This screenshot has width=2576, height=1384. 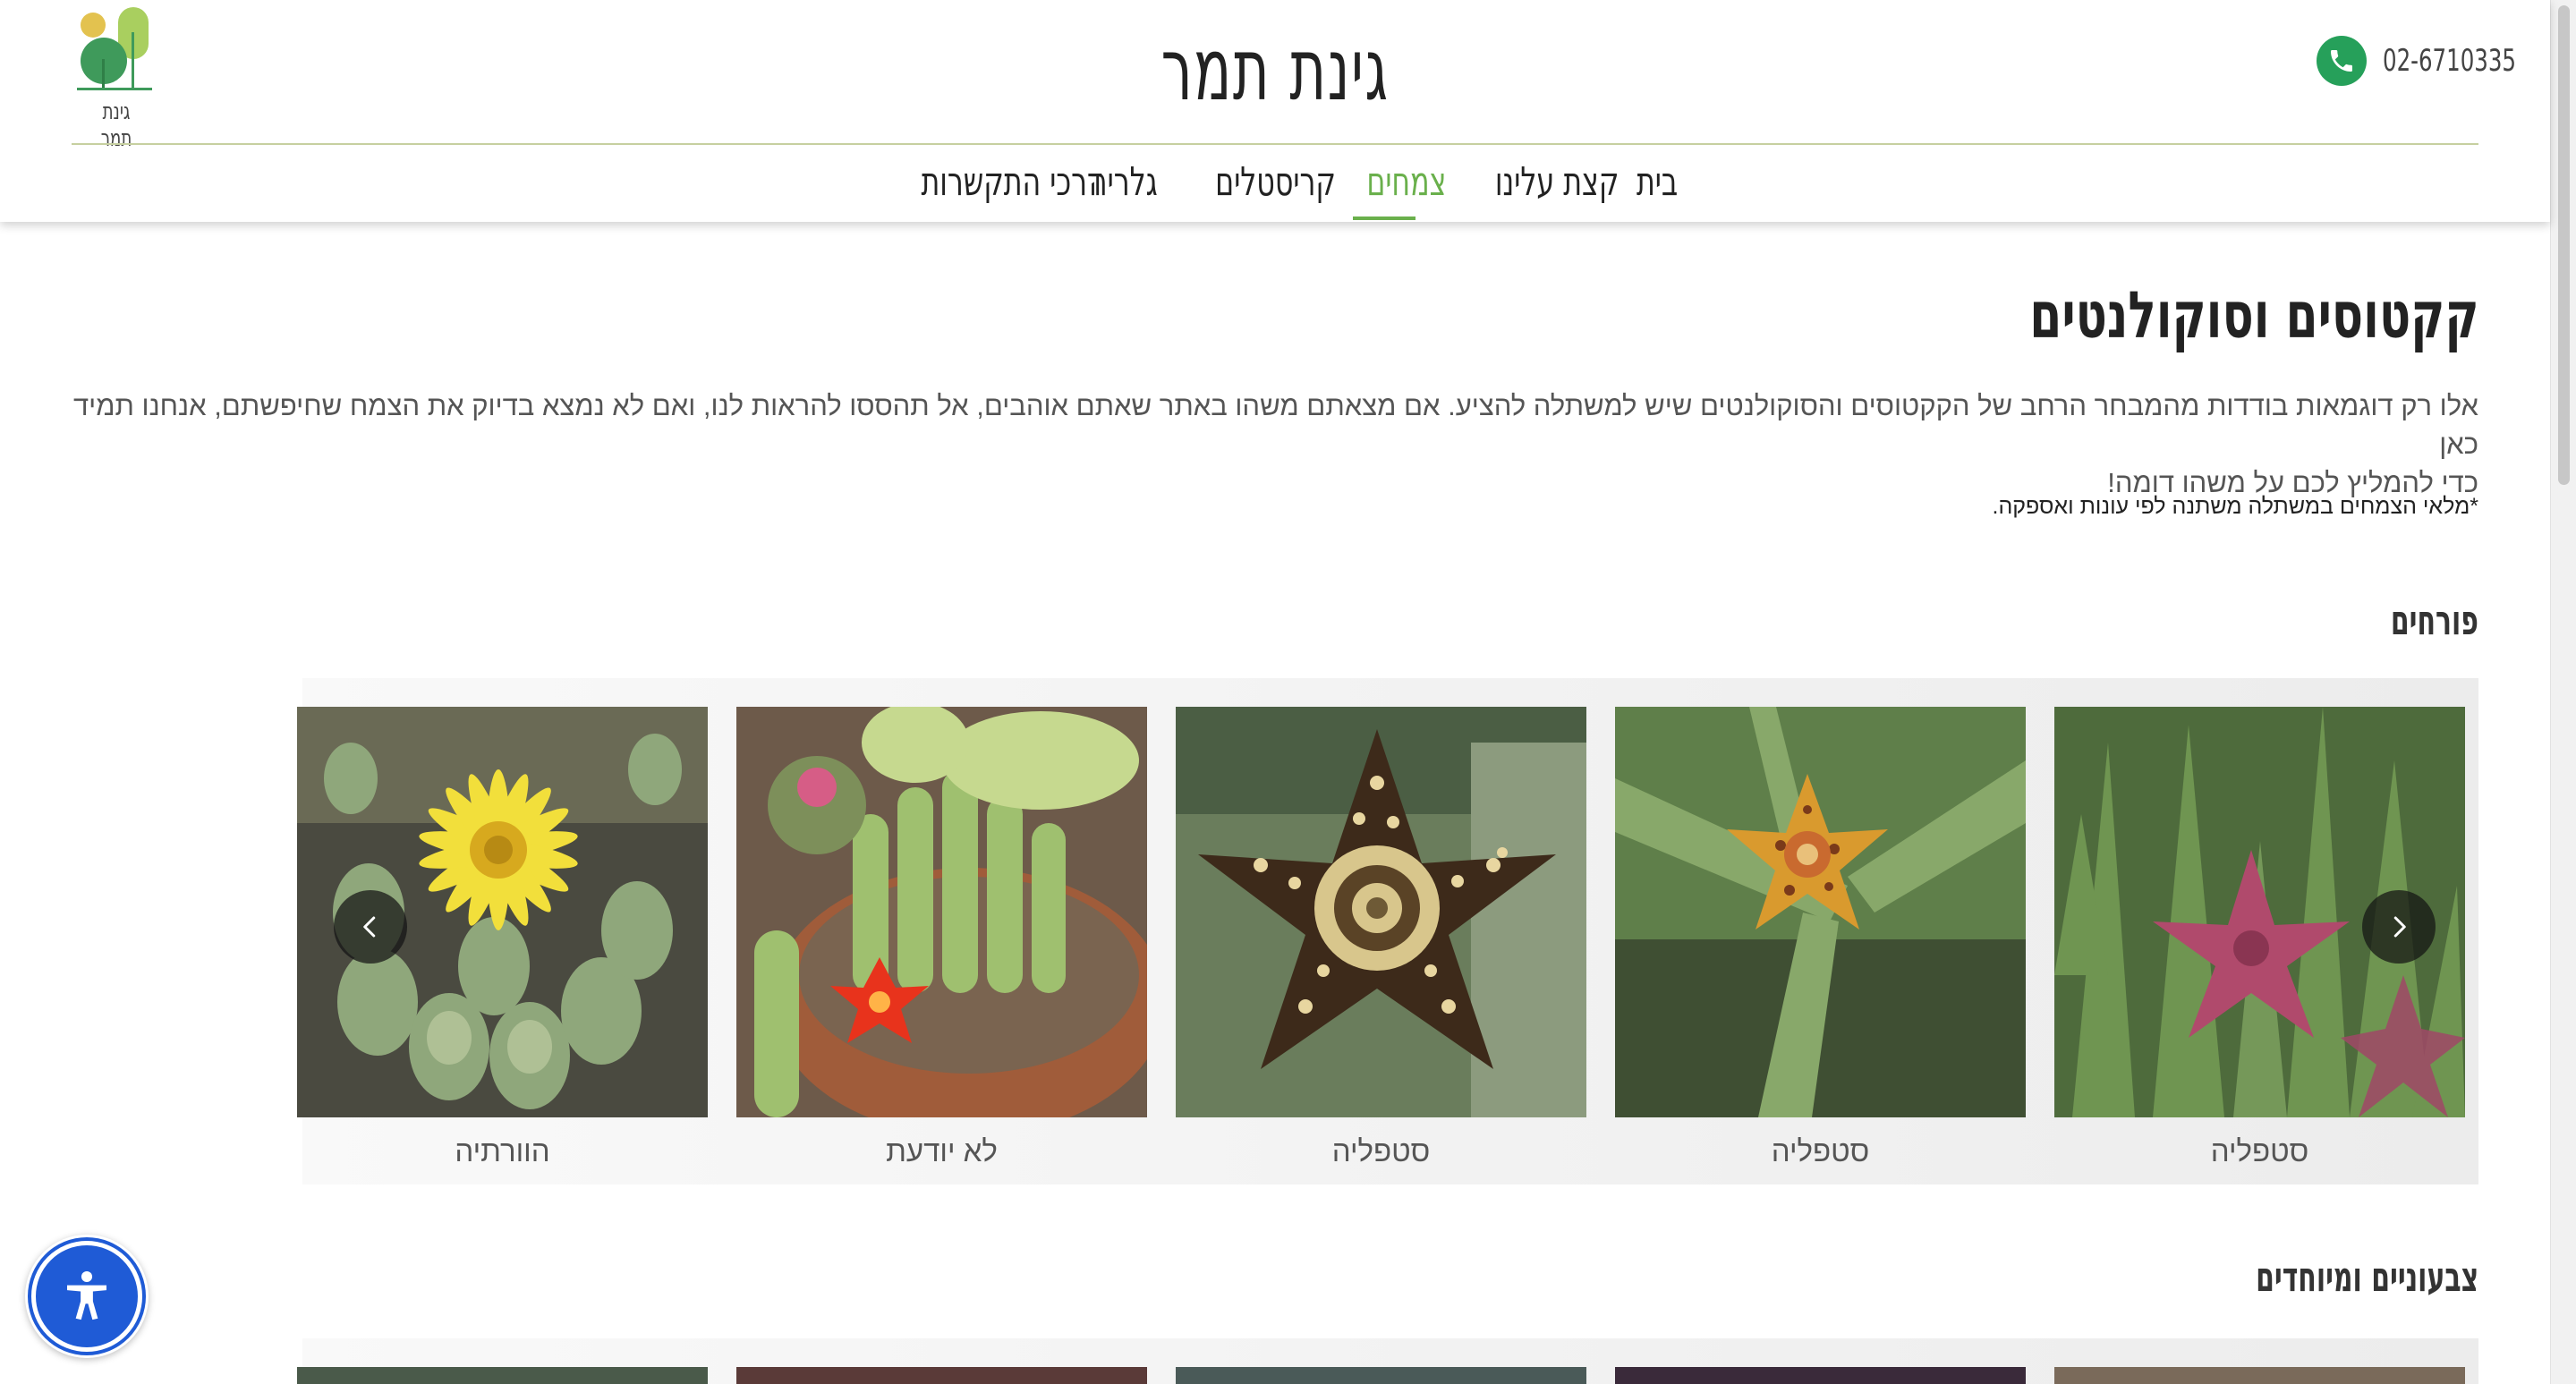 I want to click on accessibility-icon-wrap, so click(x=86, y=1296).